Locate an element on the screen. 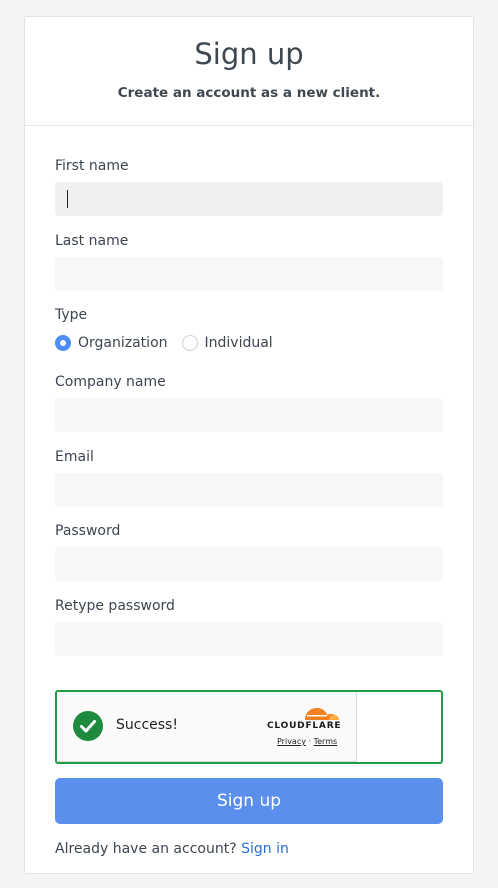  radio-checked-icon is located at coordinates (63, 343).